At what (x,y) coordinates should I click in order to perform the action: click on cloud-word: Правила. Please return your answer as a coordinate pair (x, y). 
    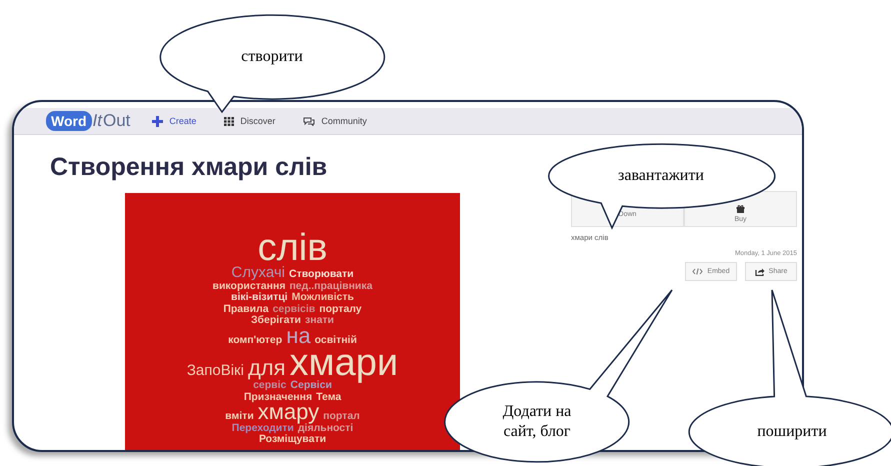
    Looking at the image, I should click on (246, 309).